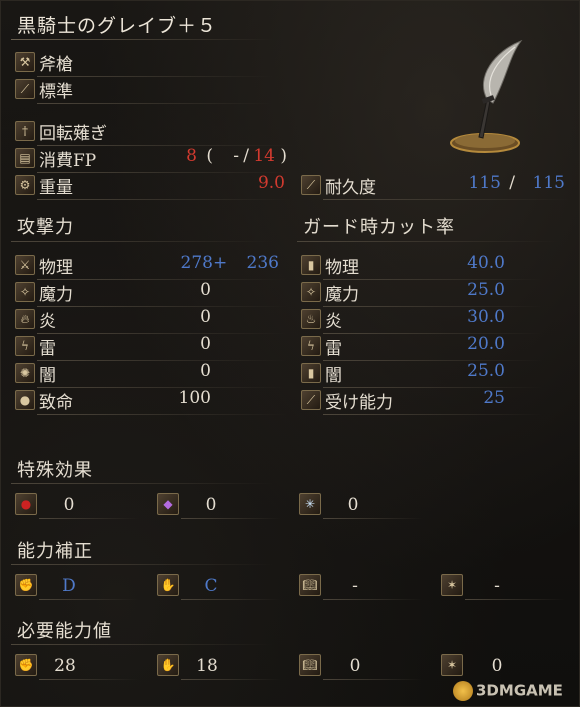  Describe the element at coordinates (25, 158) in the screenshot. I see `focus-points-icon: ▤` at that location.